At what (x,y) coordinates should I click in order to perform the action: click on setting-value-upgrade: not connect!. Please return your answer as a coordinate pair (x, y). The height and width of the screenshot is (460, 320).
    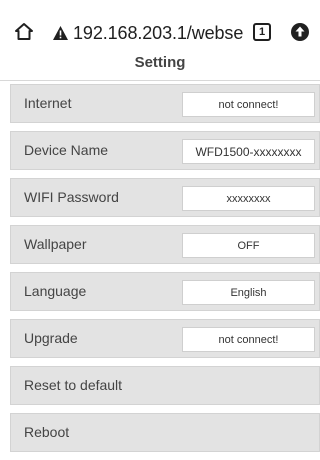
    Looking at the image, I should click on (248, 339).